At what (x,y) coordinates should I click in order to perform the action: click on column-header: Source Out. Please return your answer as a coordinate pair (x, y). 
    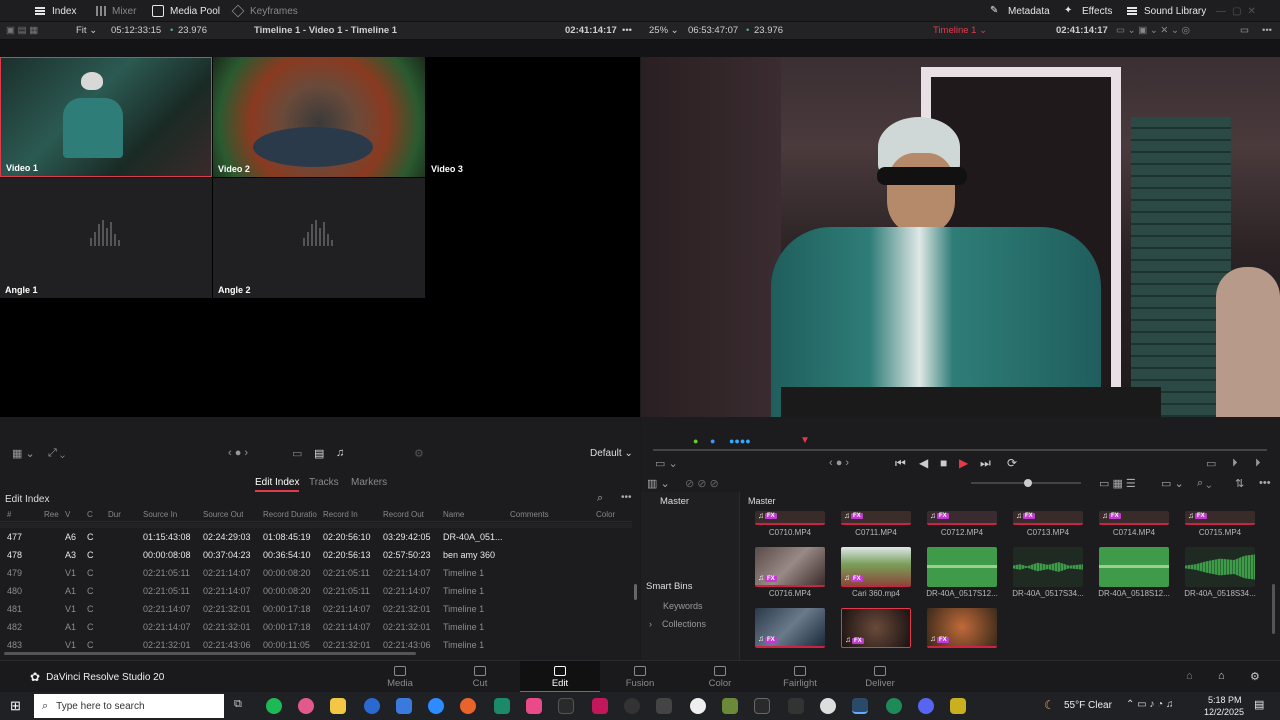
    Looking at the image, I should click on (223, 514).